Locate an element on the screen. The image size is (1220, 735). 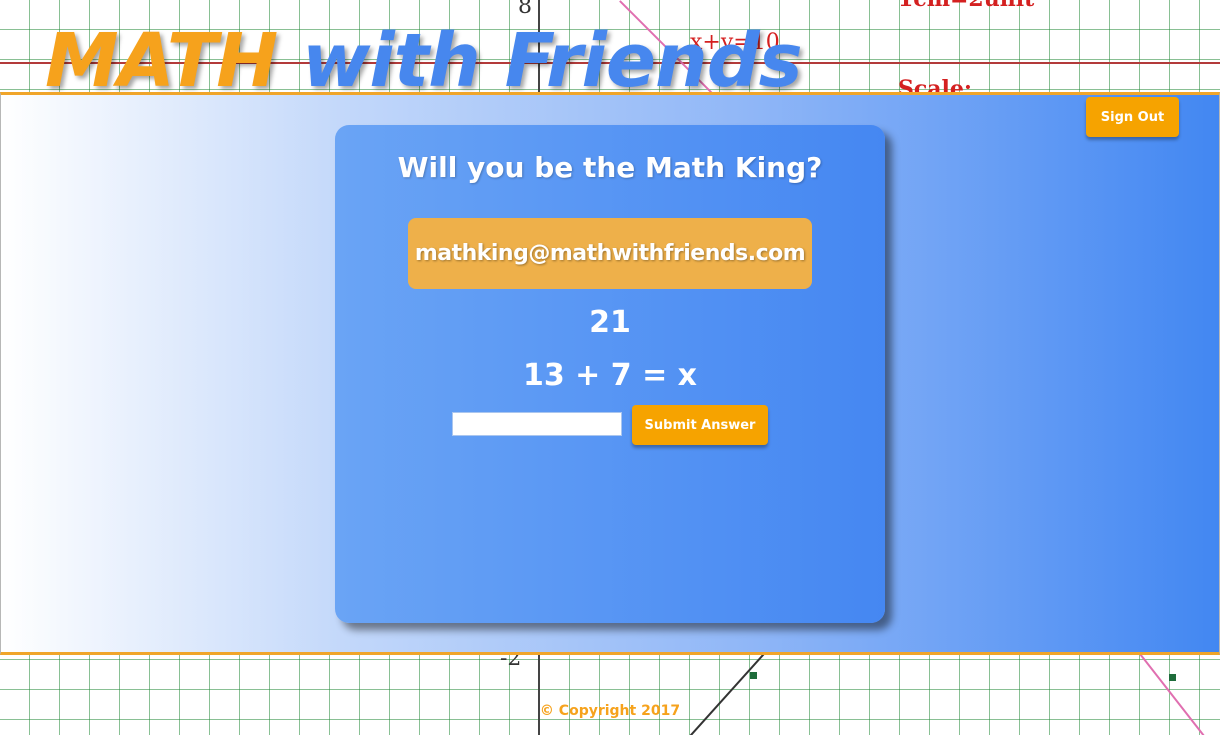
game-title: Will you be the Math King? is located at coordinates (610, 167).